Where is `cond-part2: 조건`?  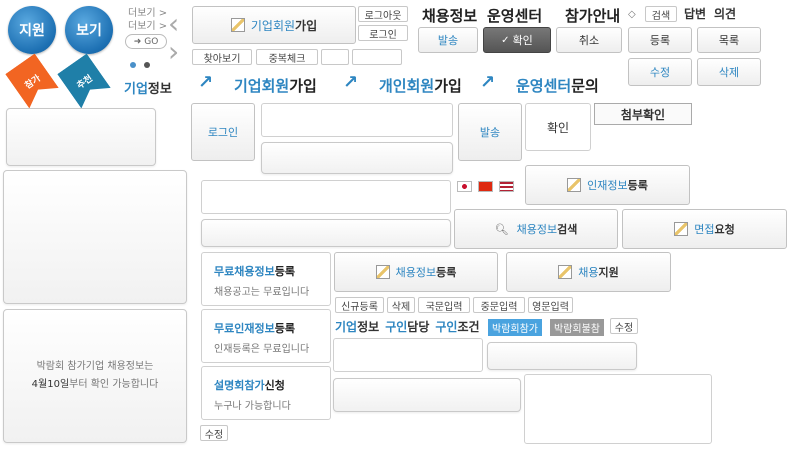 cond-part2: 조건 is located at coordinates (468, 327).